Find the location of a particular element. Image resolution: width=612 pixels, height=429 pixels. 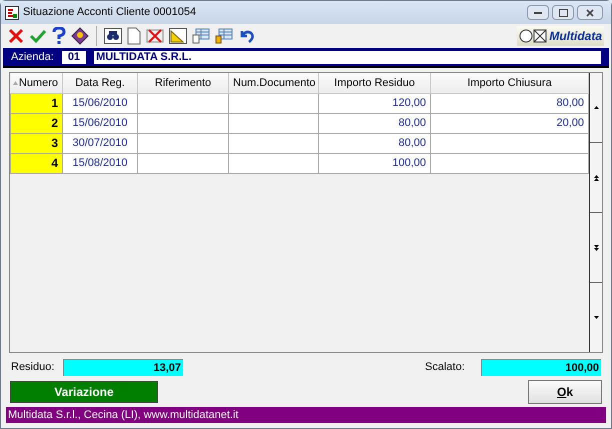

table-icon is located at coordinates (201, 36).